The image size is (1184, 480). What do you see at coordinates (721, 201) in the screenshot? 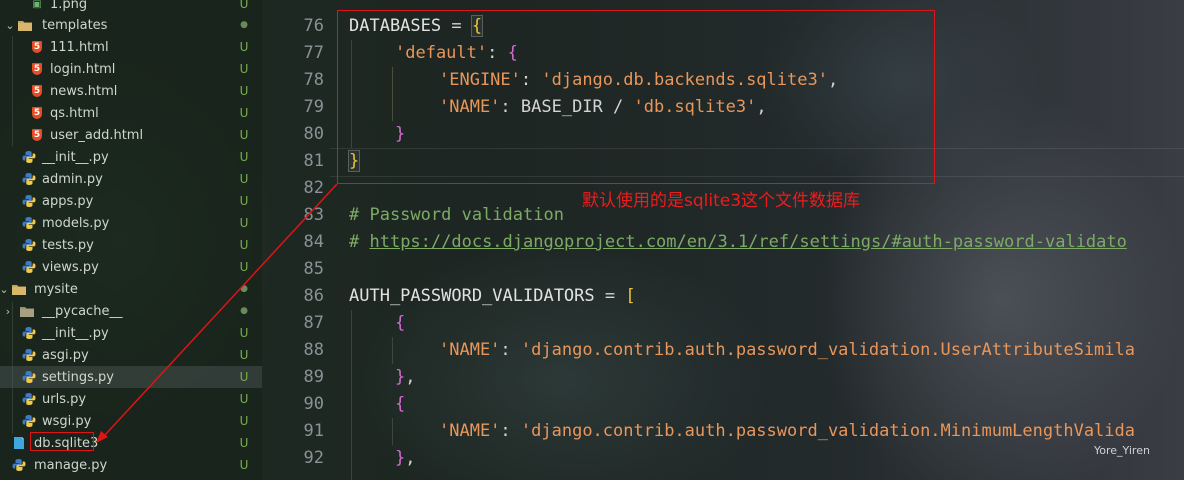
I see `annotation-text: 默认使用的是sqlite3这个文件数据库` at bounding box center [721, 201].